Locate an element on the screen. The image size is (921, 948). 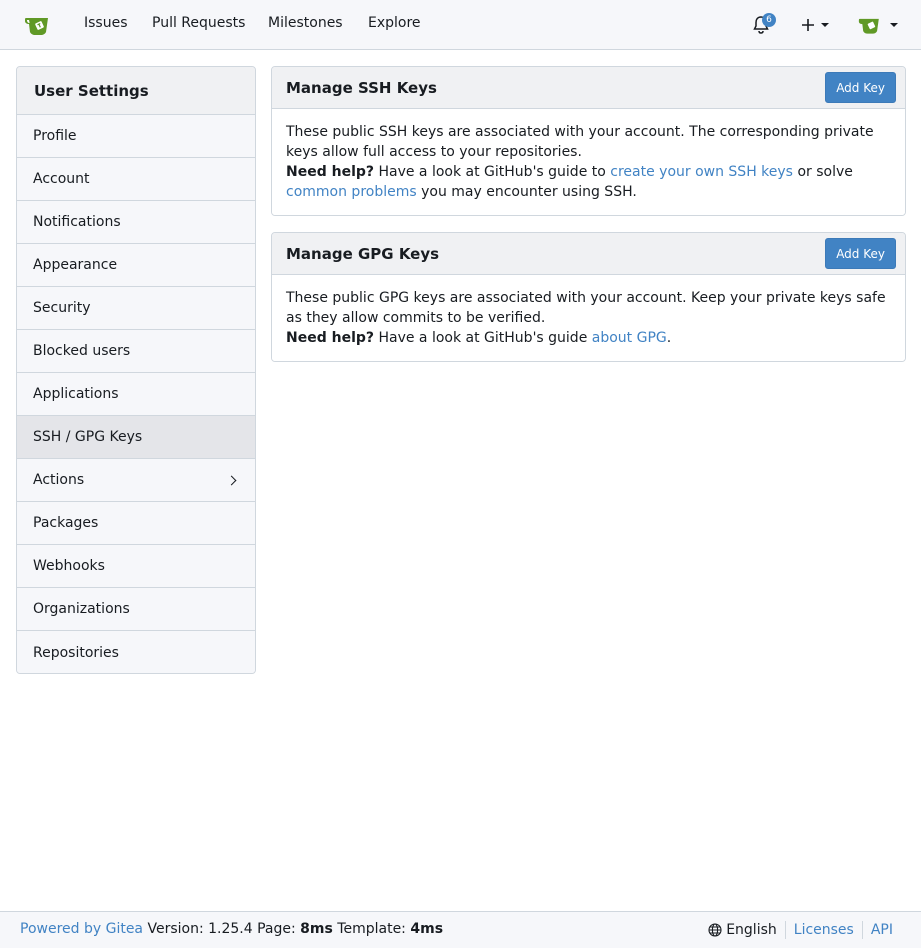
chevron-right-icon is located at coordinates (231, 480).